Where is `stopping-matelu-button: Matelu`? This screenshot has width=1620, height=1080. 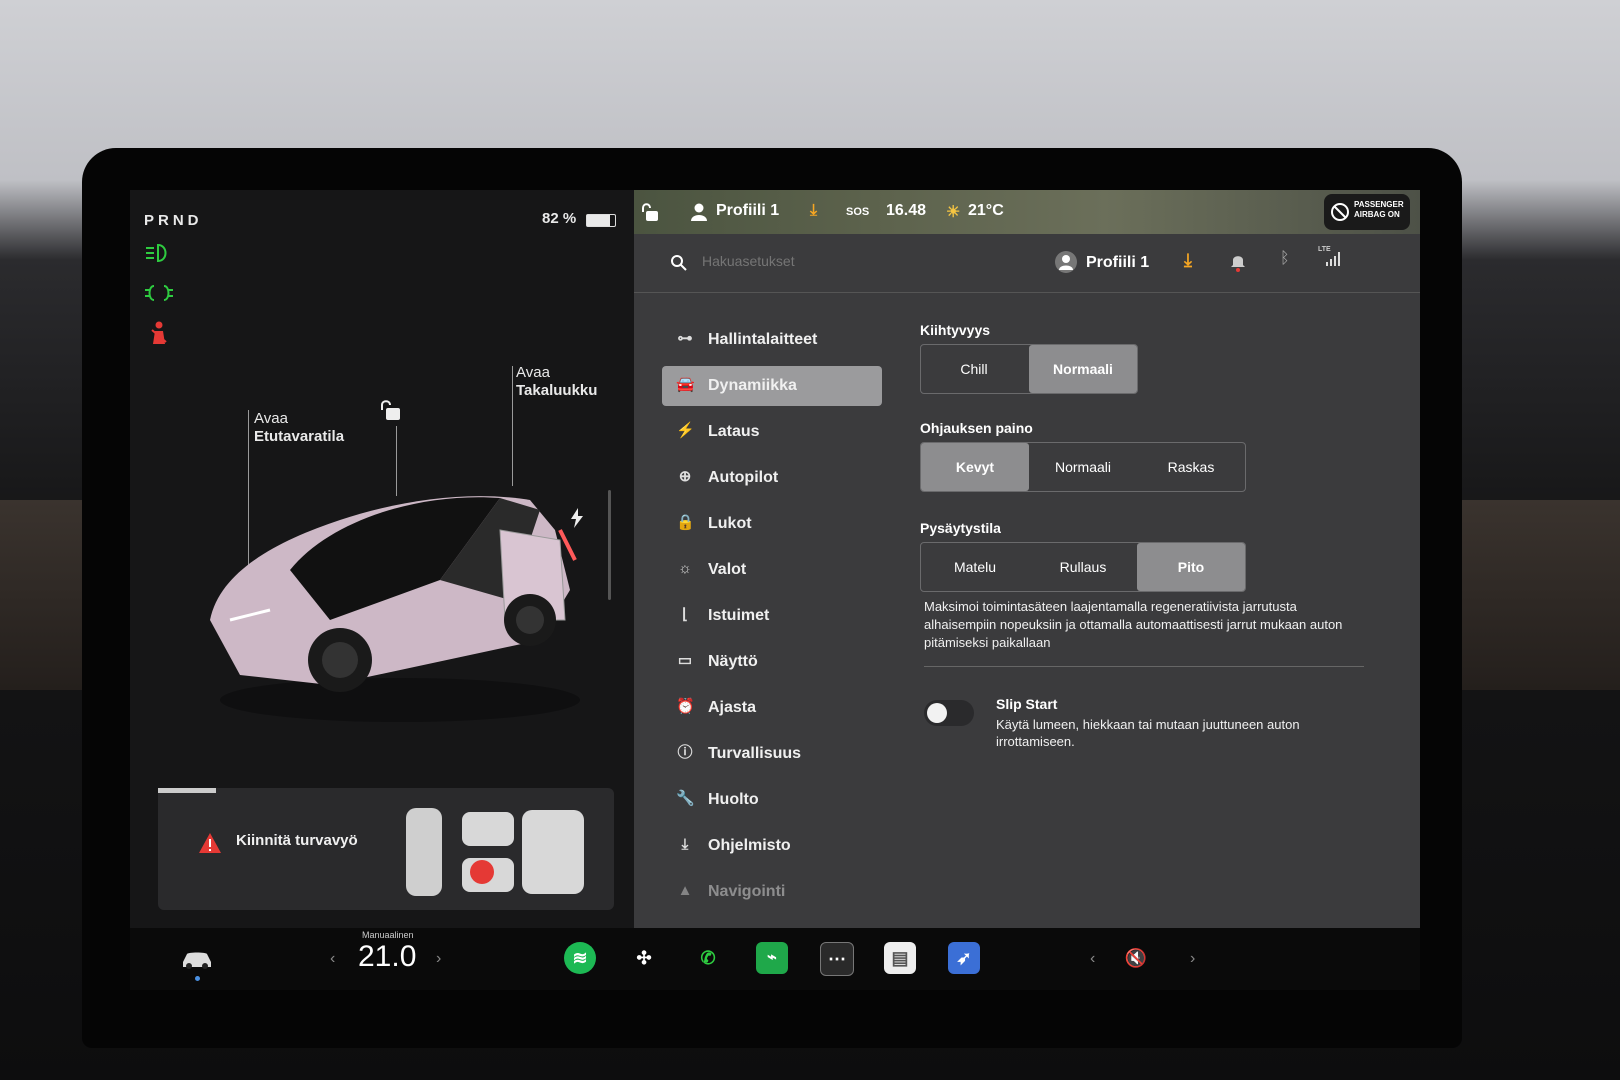 stopping-matelu-button: Matelu is located at coordinates (975, 567).